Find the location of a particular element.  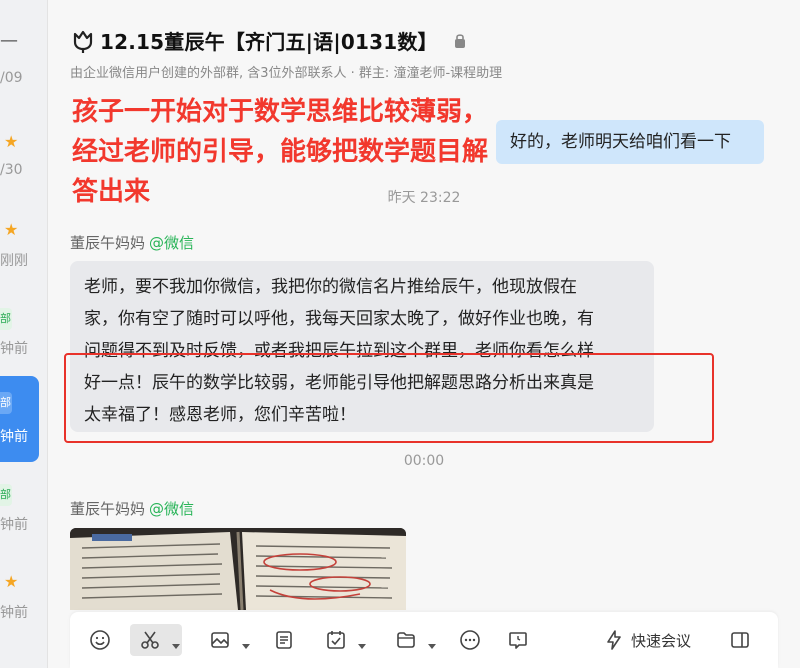

conversation-time: 刚刚 is located at coordinates (14, 261).